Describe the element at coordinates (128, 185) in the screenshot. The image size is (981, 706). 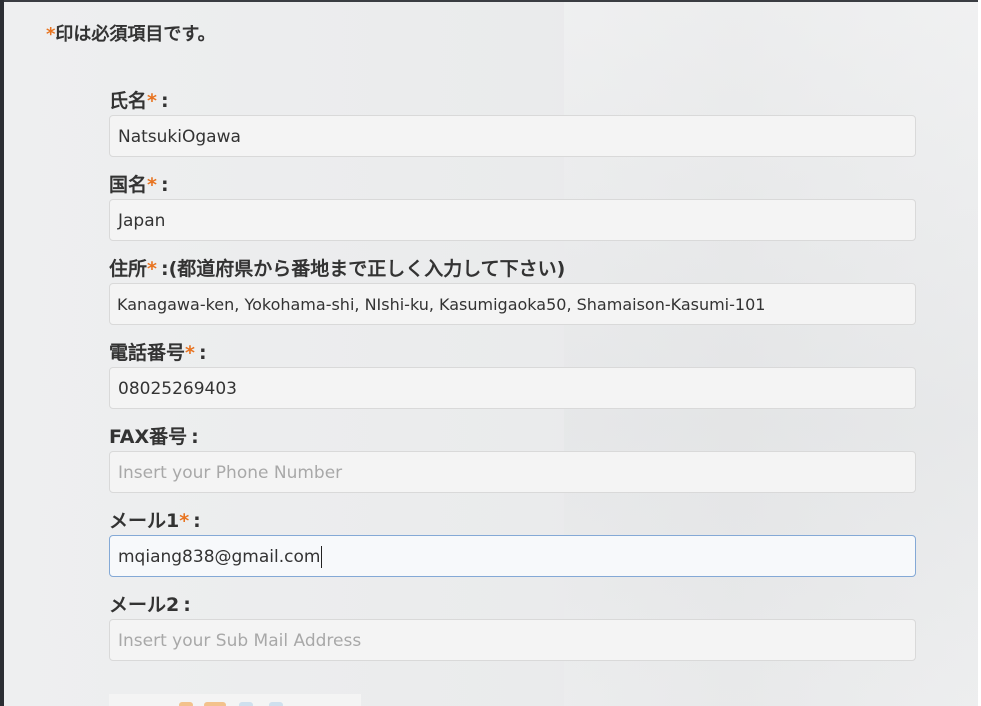
I see `country-label-text: 国名` at that location.